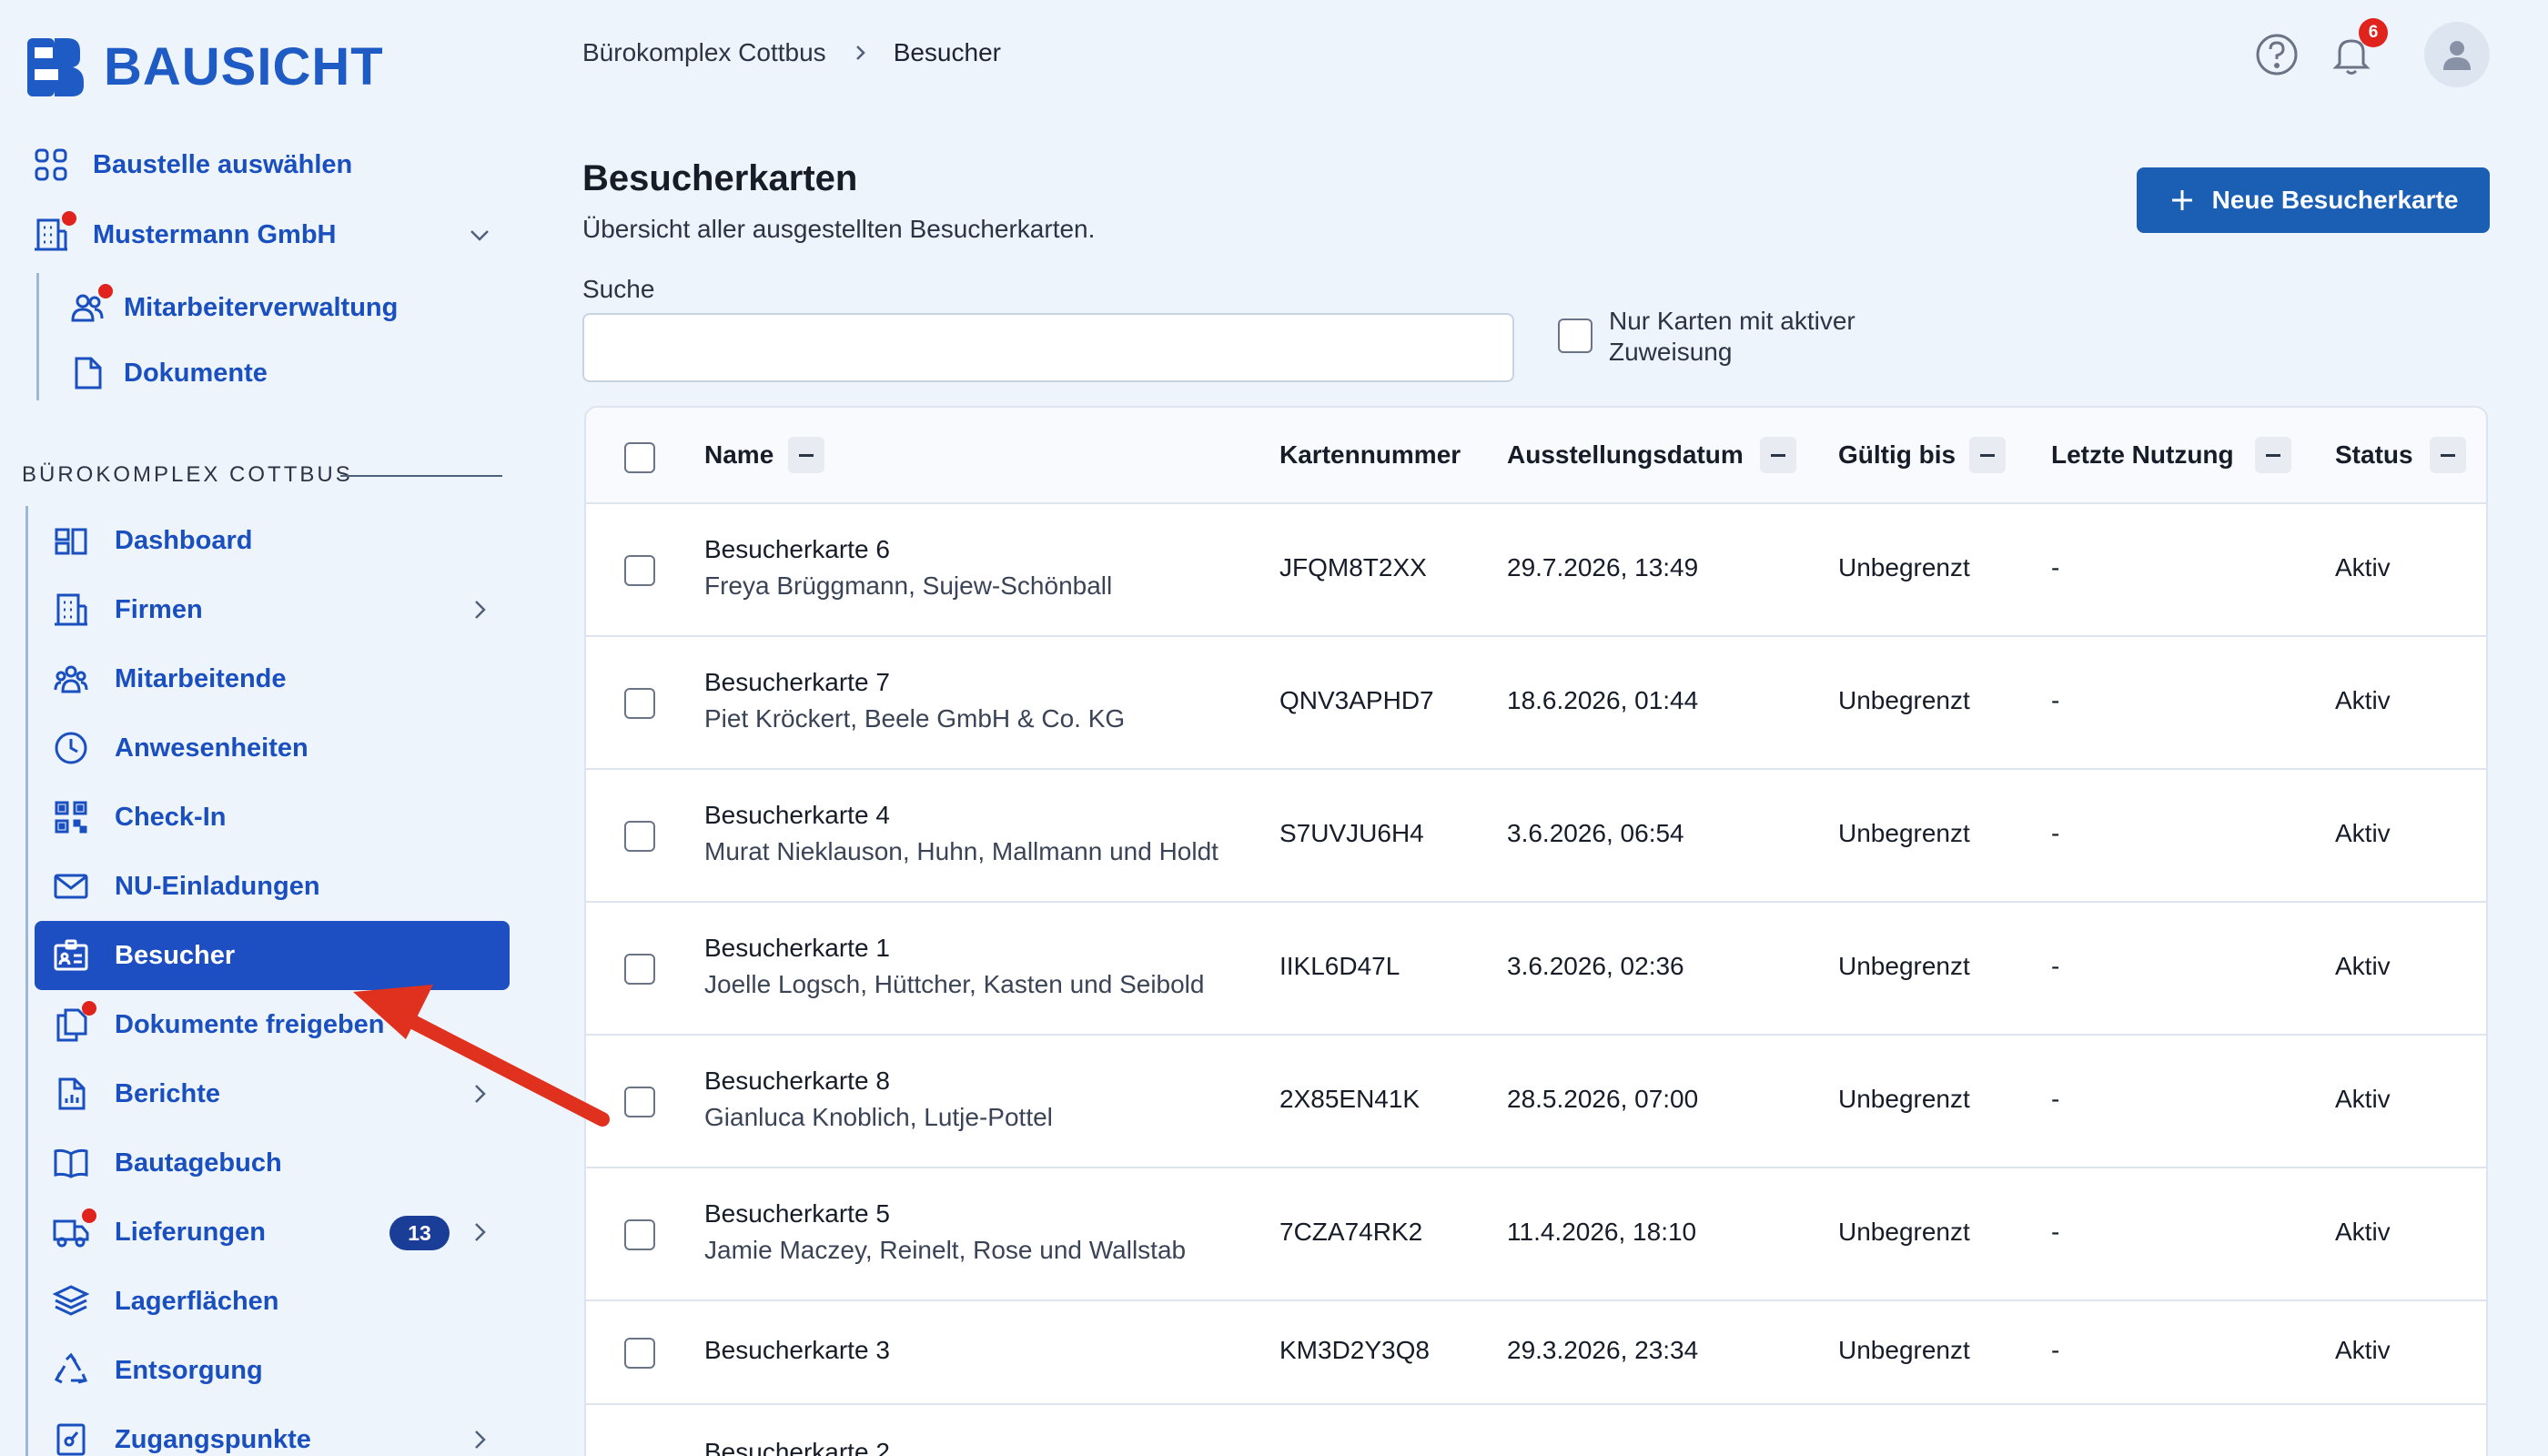  I want to click on sidebar-item-lieferungen: Lieferungen, so click(159, 1230).